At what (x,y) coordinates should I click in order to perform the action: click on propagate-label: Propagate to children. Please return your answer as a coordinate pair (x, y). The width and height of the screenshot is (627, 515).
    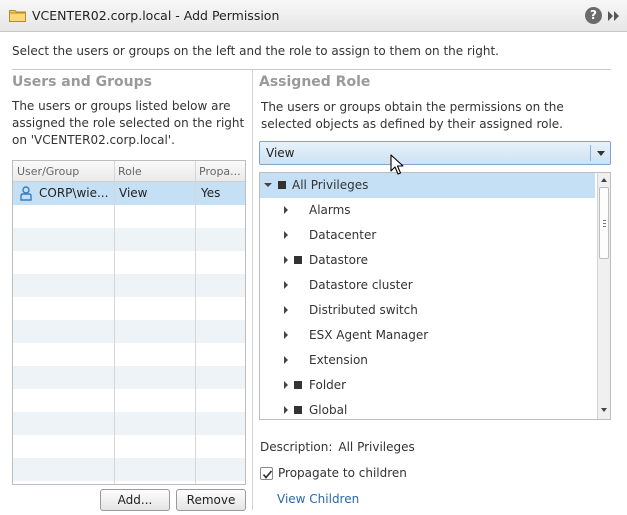
    Looking at the image, I should click on (342, 473).